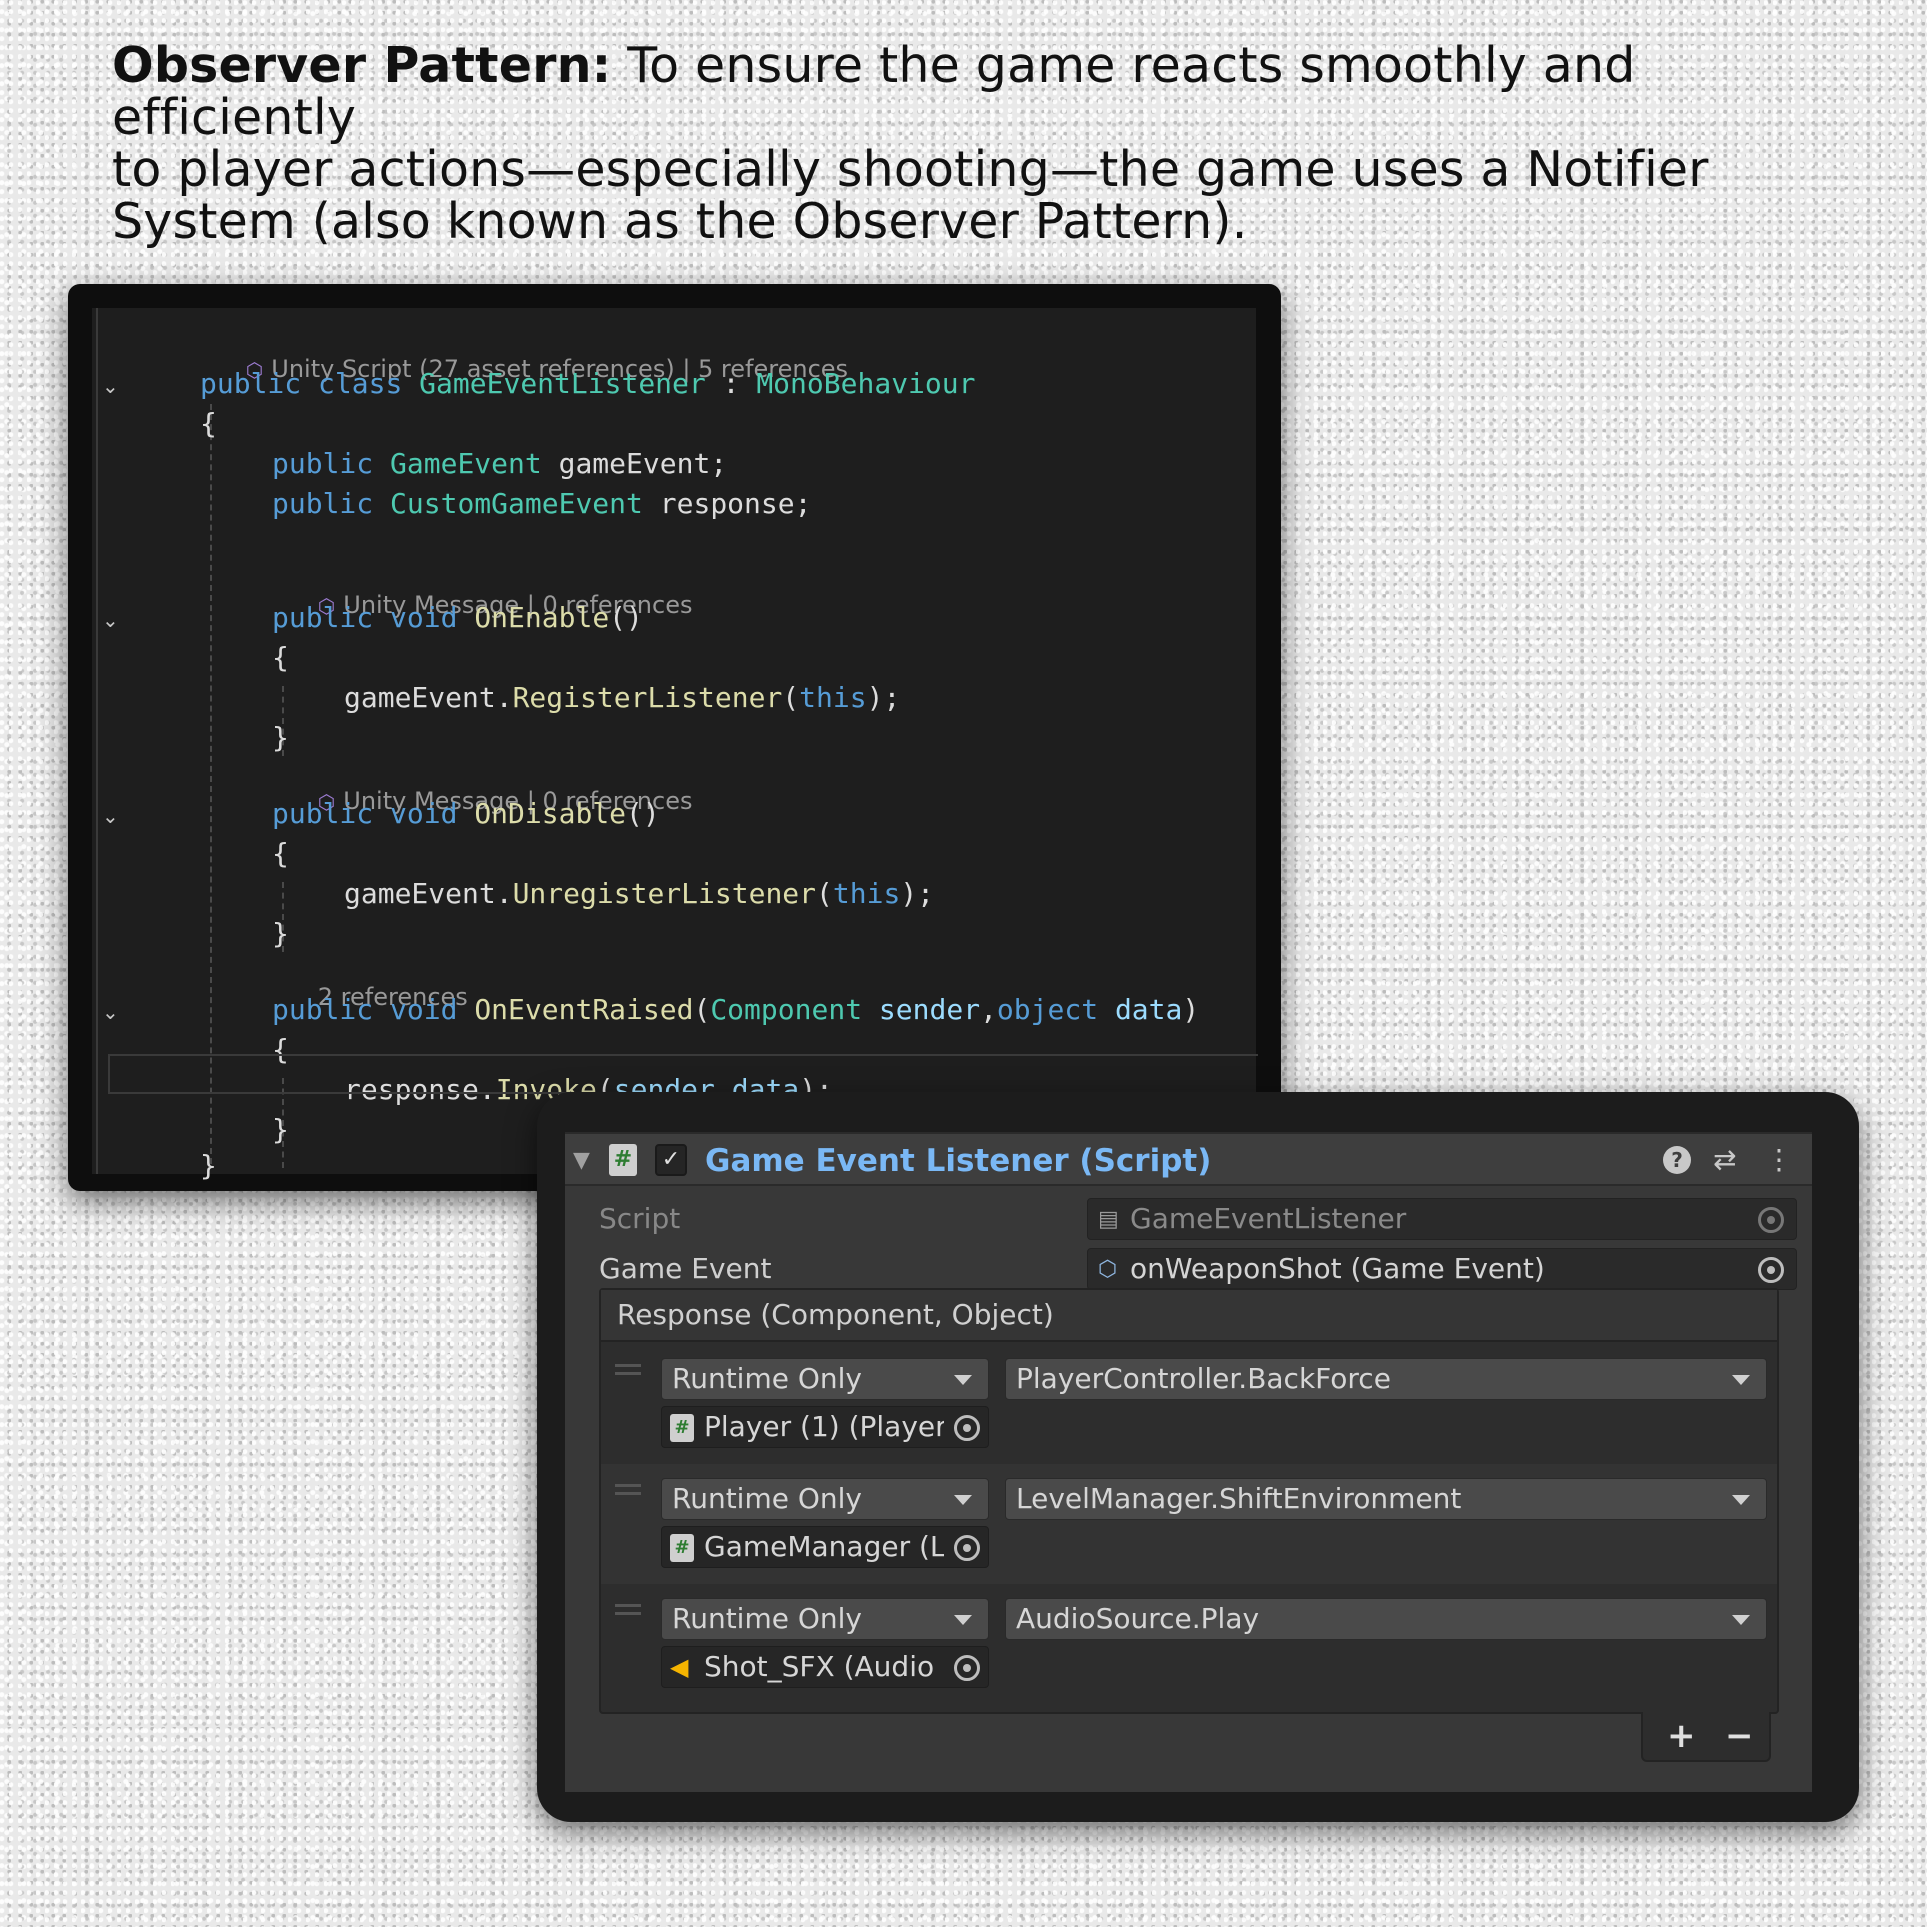  Describe the element at coordinates (1108, 1269) in the screenshot. I see `scriptable-object-icon: ⬡` at that location.